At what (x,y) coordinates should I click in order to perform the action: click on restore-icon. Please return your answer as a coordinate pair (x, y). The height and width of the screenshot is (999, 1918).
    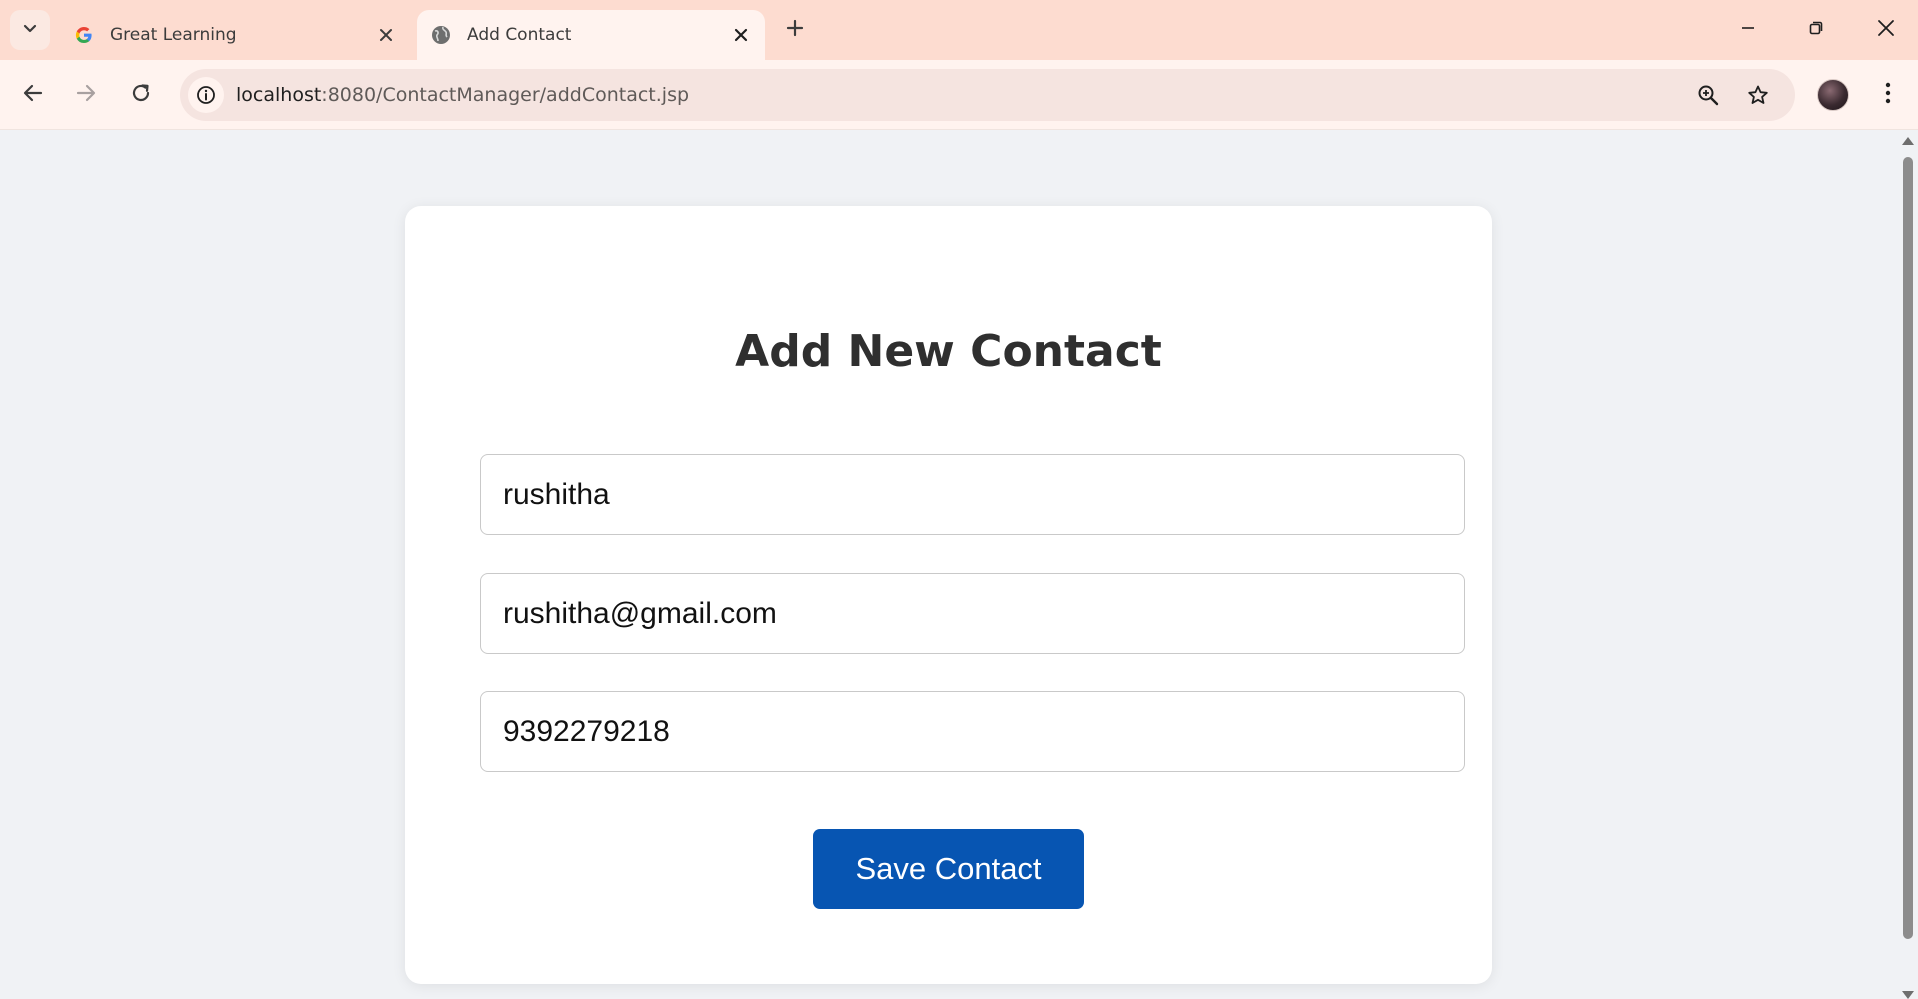
    Looking at the image, I should click on (1816, 30).